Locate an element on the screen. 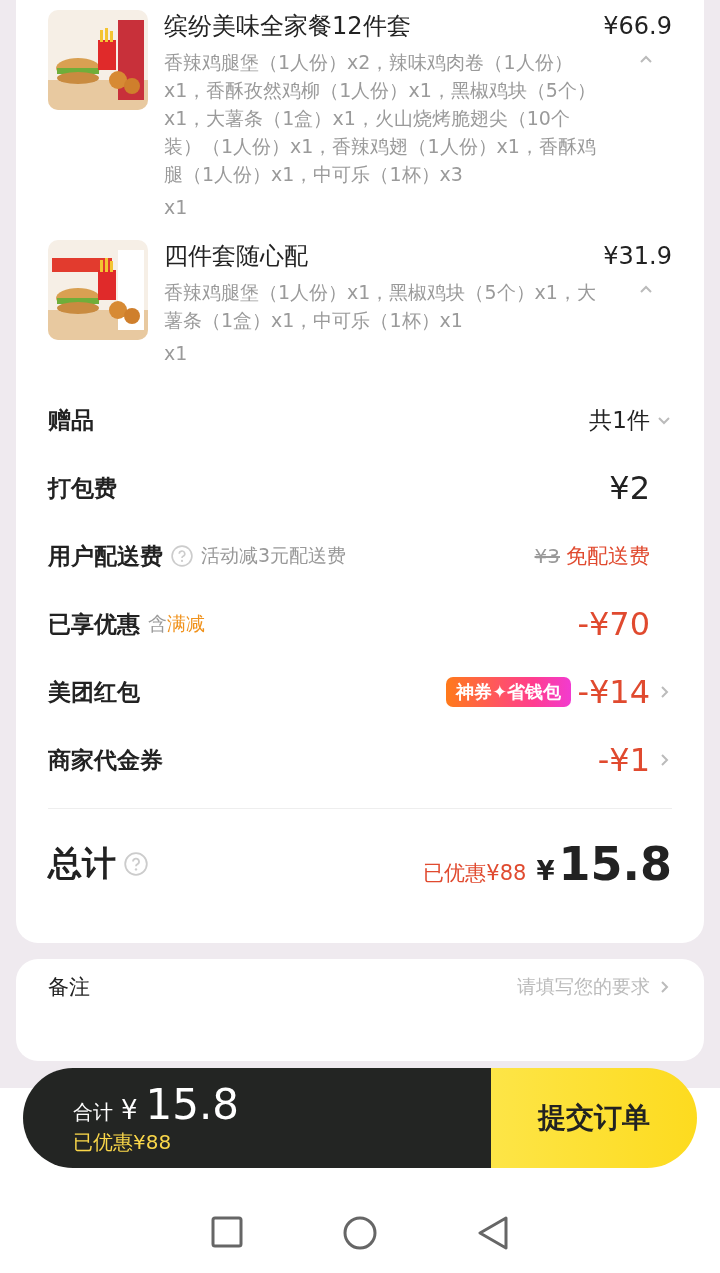 The image size is (720, 1273). recents-icon is located at coordinates (227, 1232).